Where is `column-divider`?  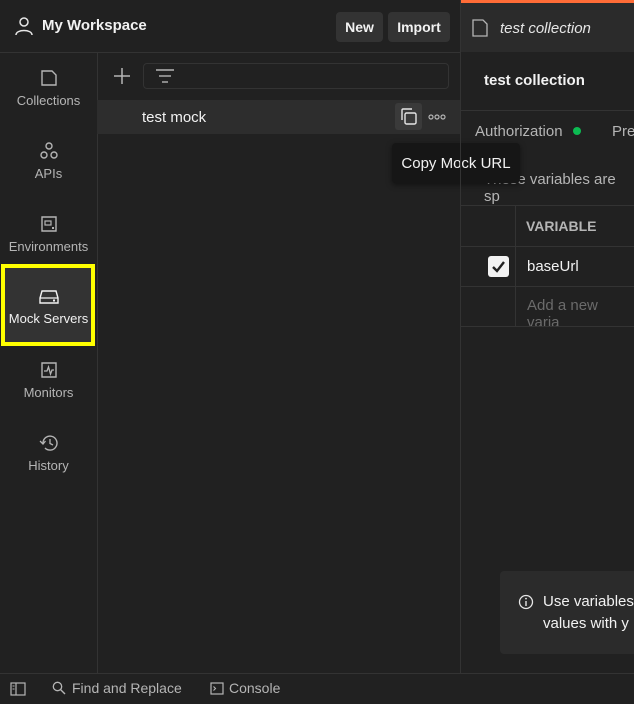 column-divider is located at coordinates (515, 265).